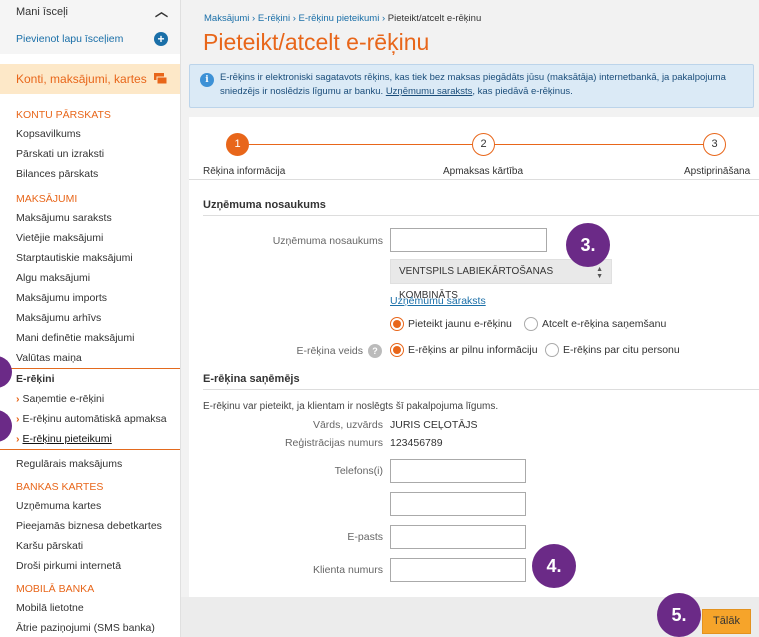 The width and height of the screenshot is (759, 637). I want to click on radio-cancel: Atcelt e-rēķina saņemšanu, so click(595, 324).